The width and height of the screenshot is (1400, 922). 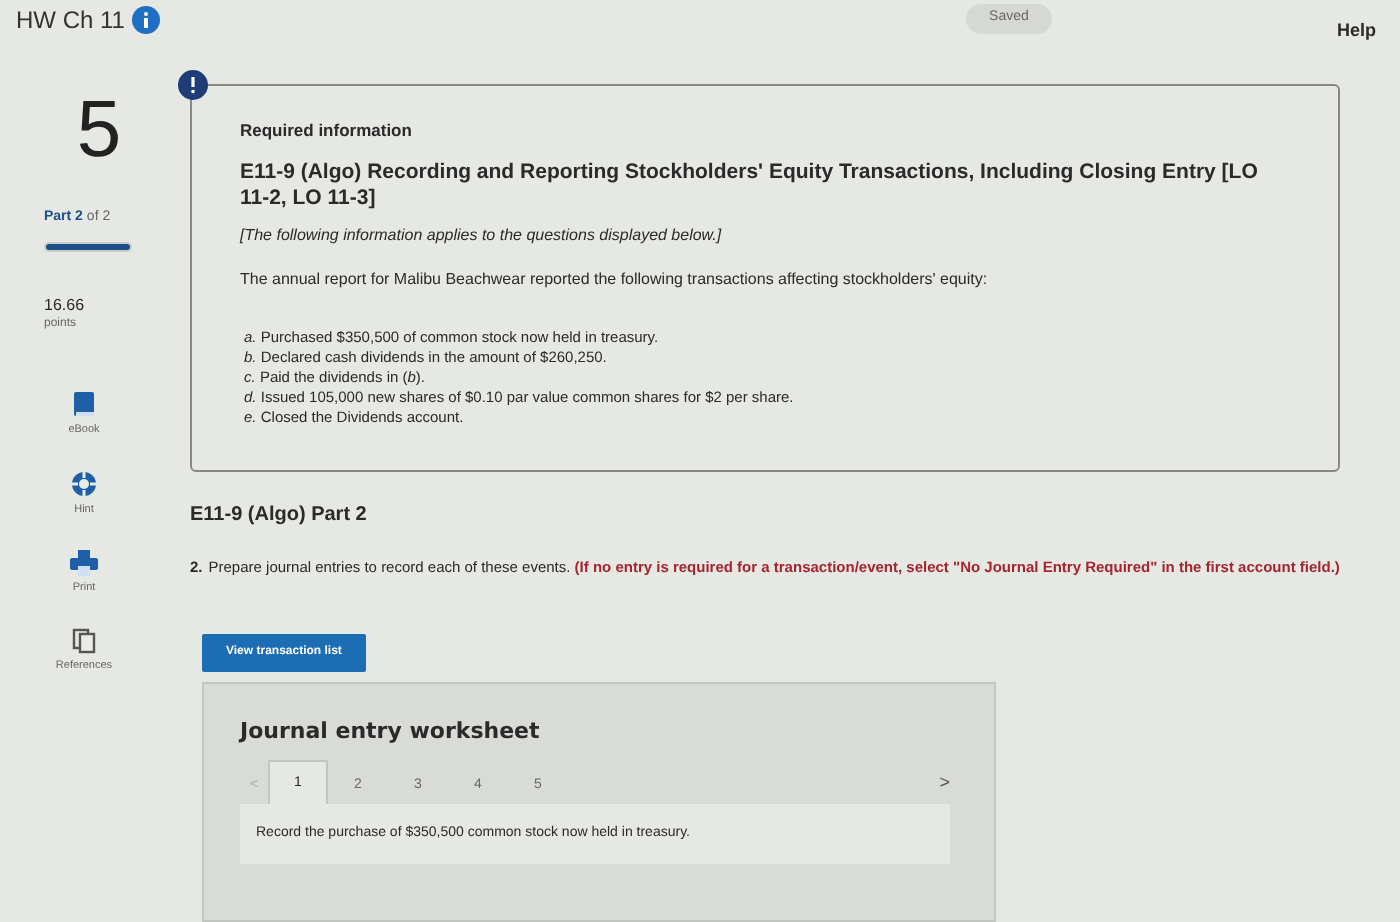 What do you see at coordinates (482, 235) in the screenshot?
I see `note-text: [The following information applies to the questions displayed below.]` at bounding box center [482, 235].